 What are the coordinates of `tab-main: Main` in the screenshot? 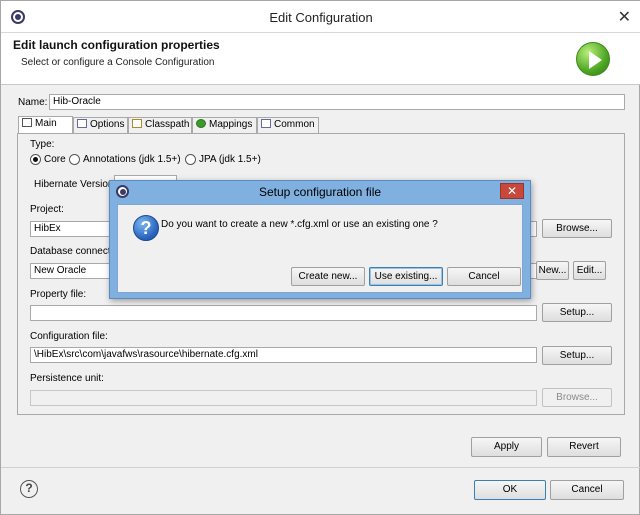 It's located at (45, 125).